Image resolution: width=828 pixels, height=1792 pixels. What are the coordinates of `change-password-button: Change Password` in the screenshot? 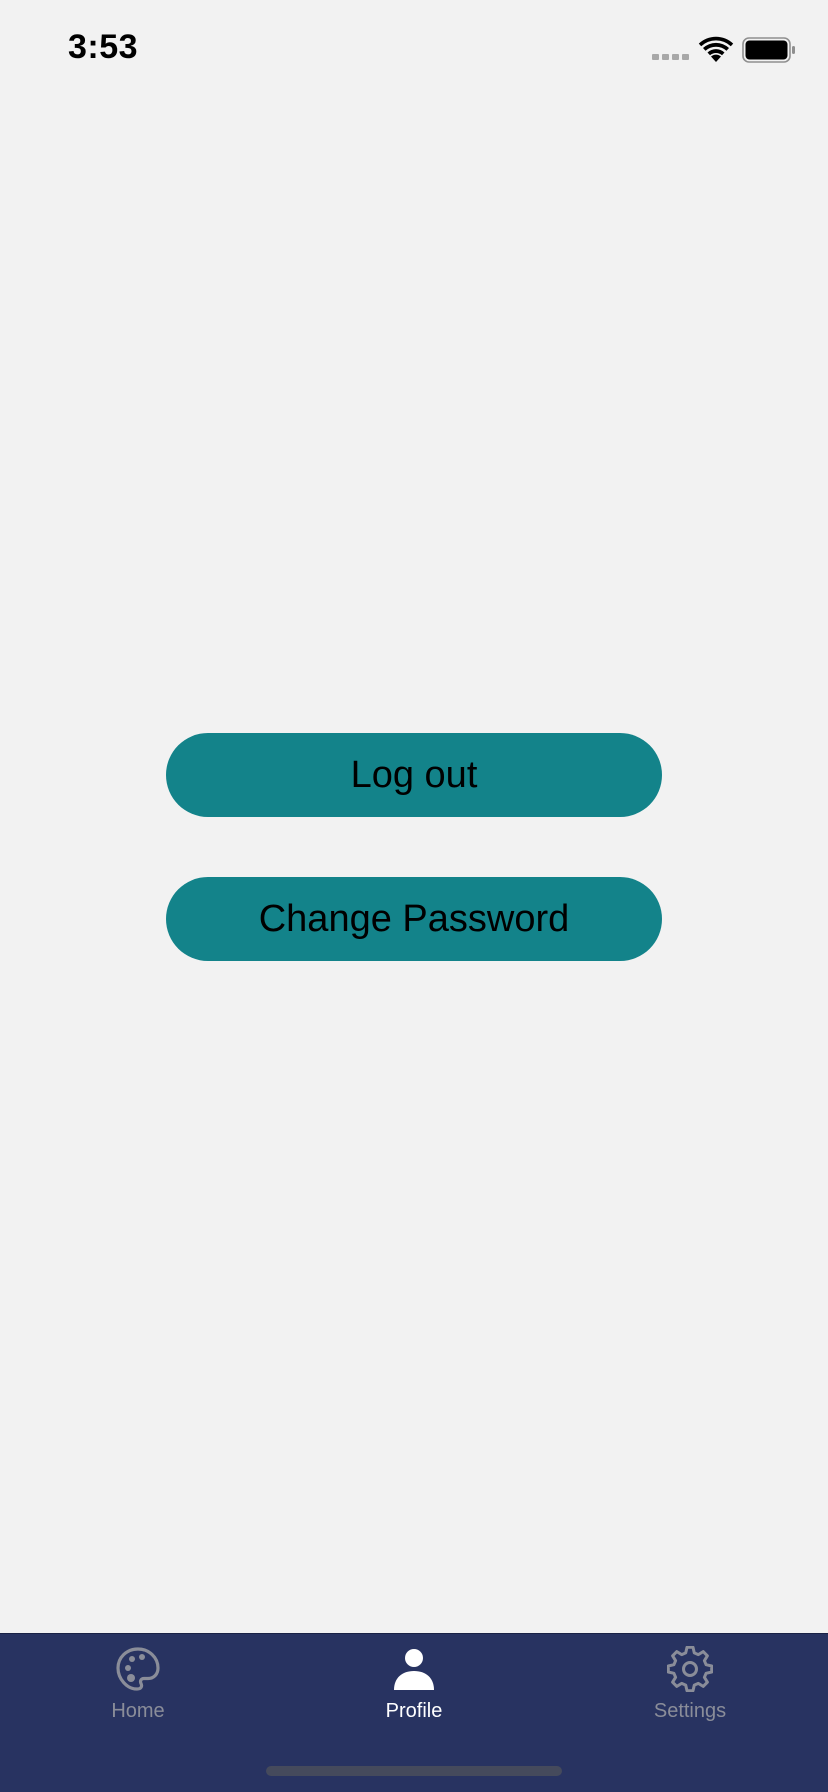 It's located at (414, 919).